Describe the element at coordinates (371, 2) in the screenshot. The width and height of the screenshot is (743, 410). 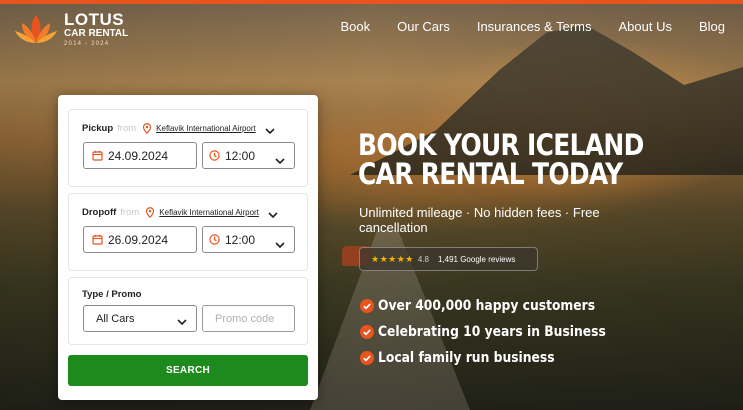
I see `top-accent-bar` at that location.